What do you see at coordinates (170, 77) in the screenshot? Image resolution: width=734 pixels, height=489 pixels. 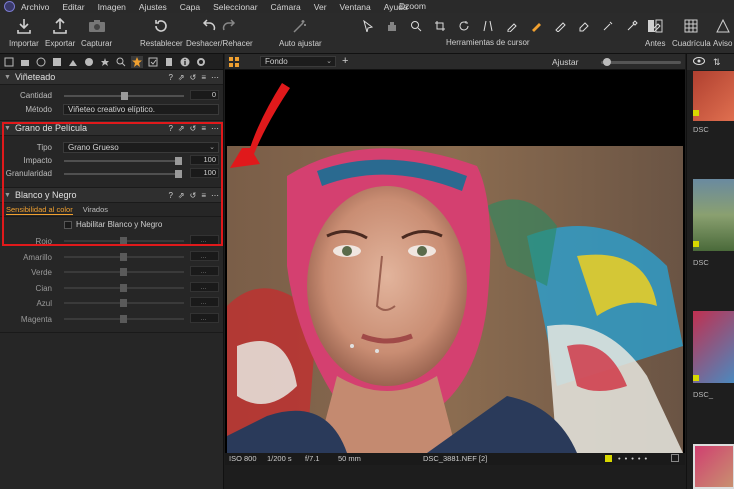 I see `help-icon: ?` at bounding box center [170, 77].